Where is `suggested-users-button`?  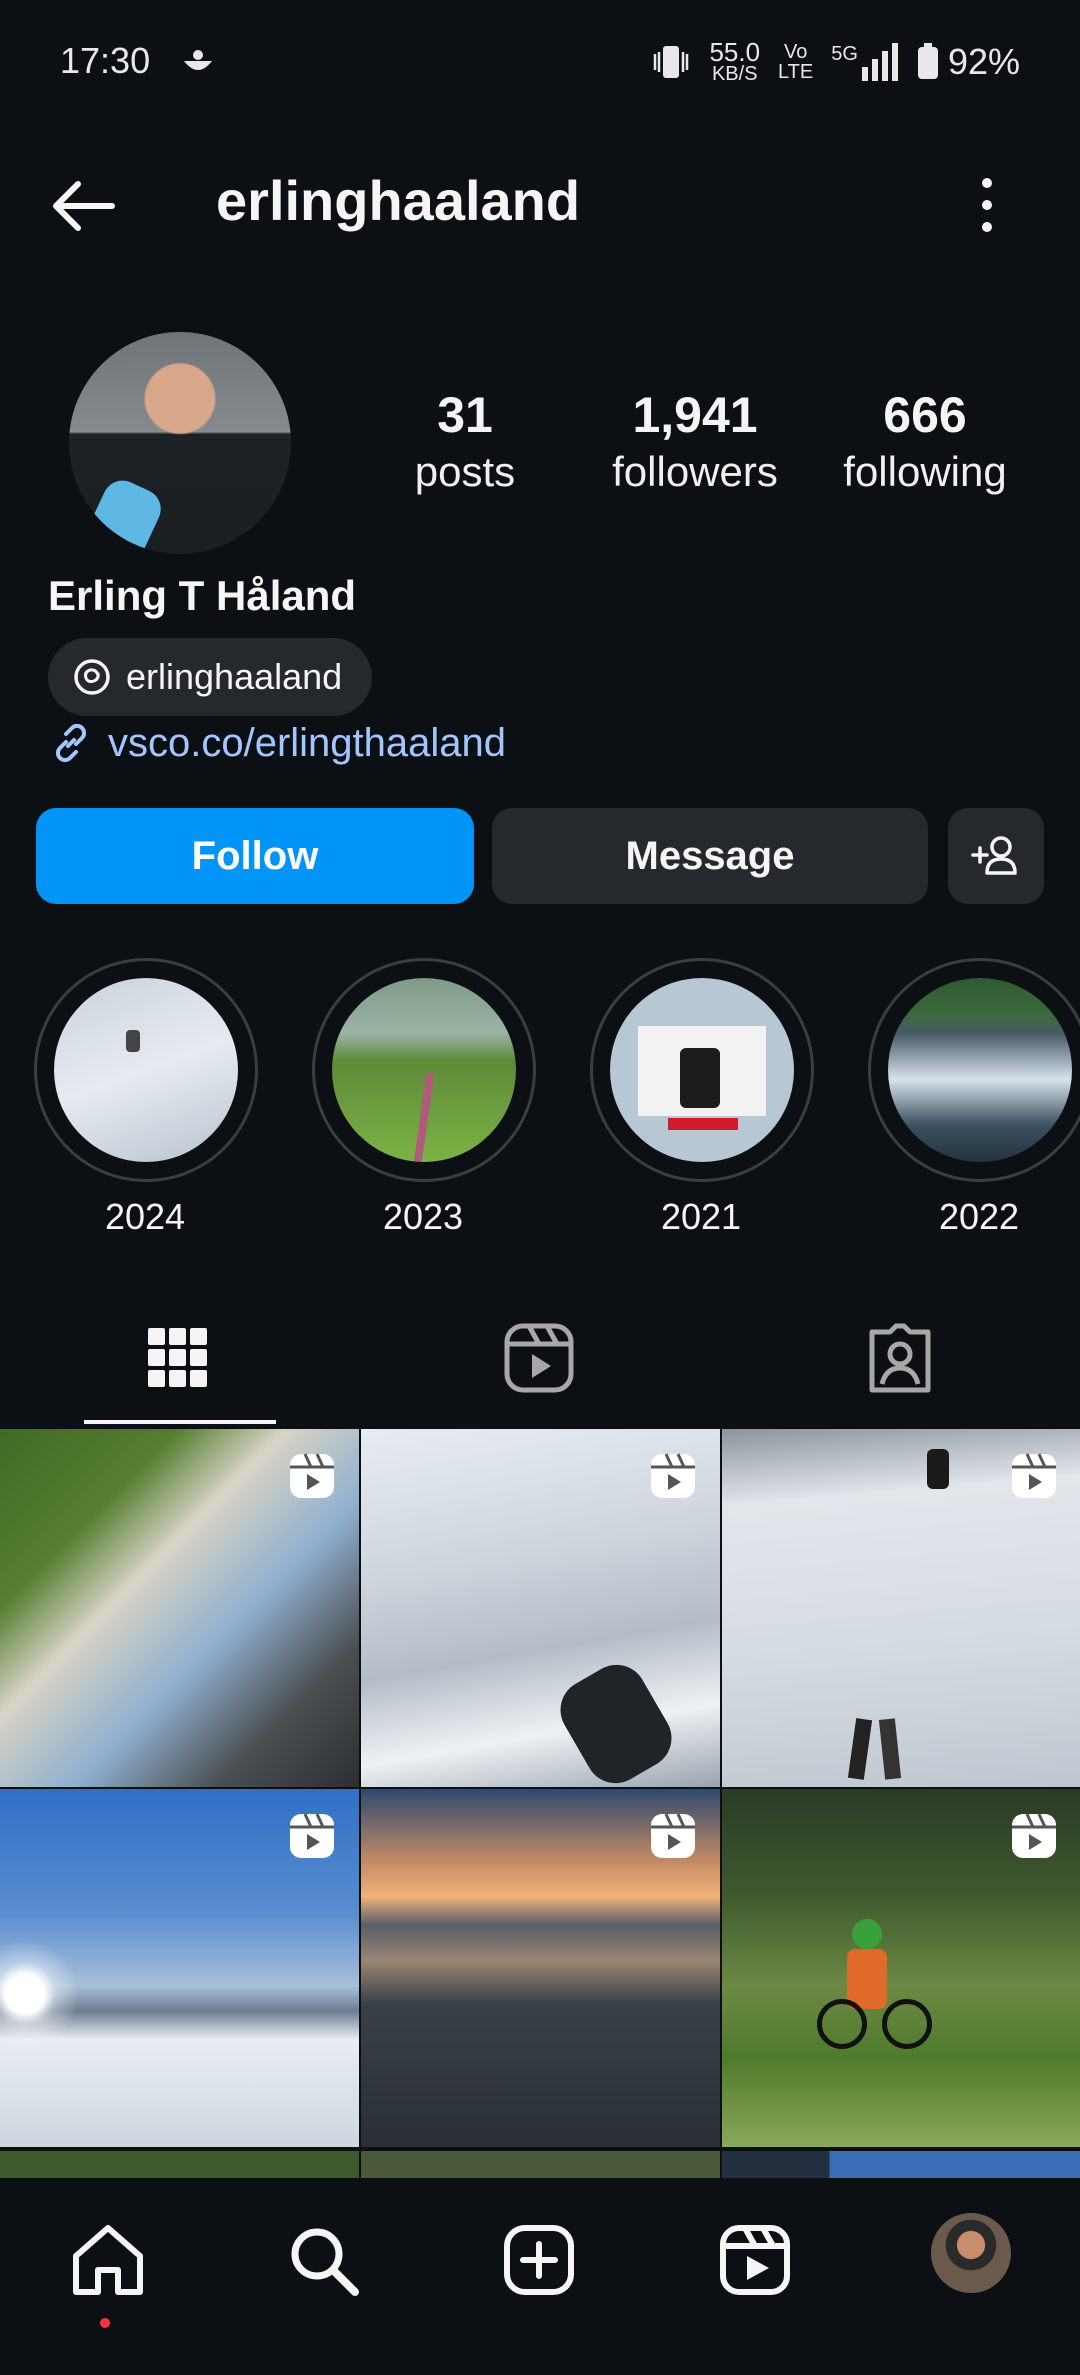 suggested-users-button is located at coordinates (996, 856).